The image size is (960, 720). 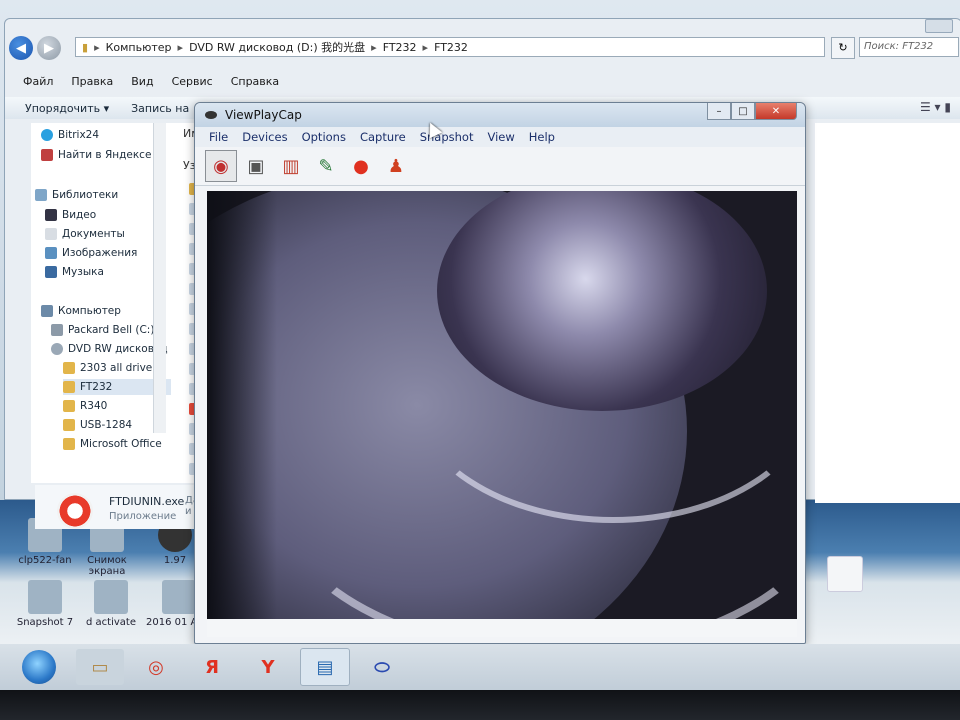 What do you see at coordinates (100, 253) in the screenshot?
I see `nav-item-label: Изображения` at bounding box center [100, 253].